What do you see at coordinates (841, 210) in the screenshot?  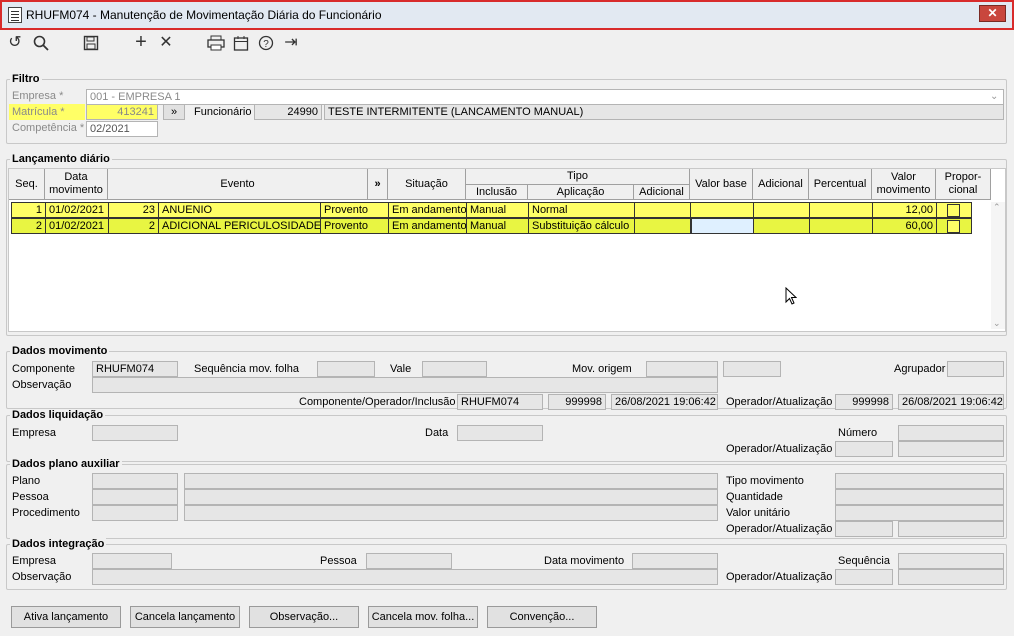 I see `cell-percentual` at bounding box center [841, 210].